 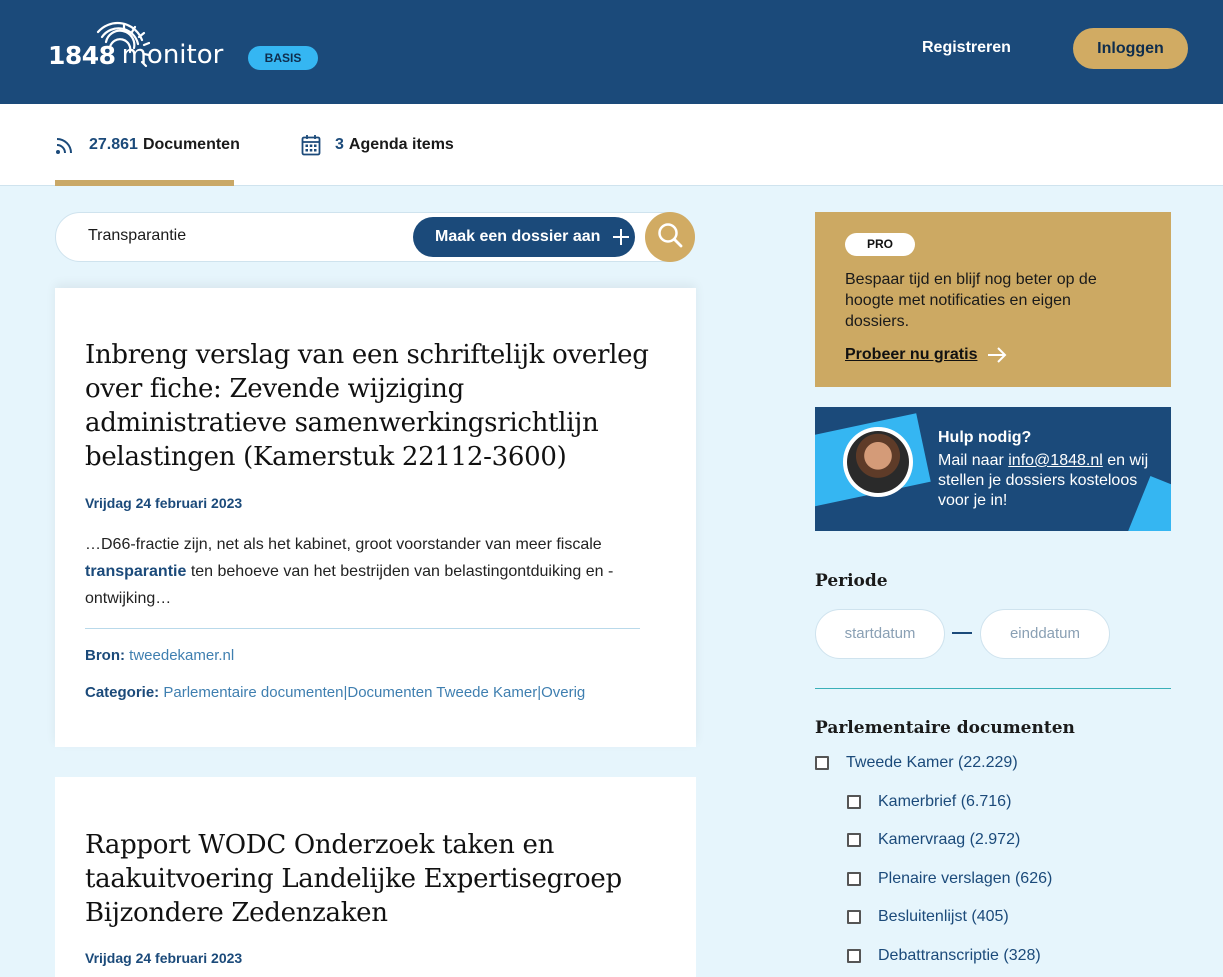 I want to click on email-link: info@1848.nl, so click(x=1055, y=460).